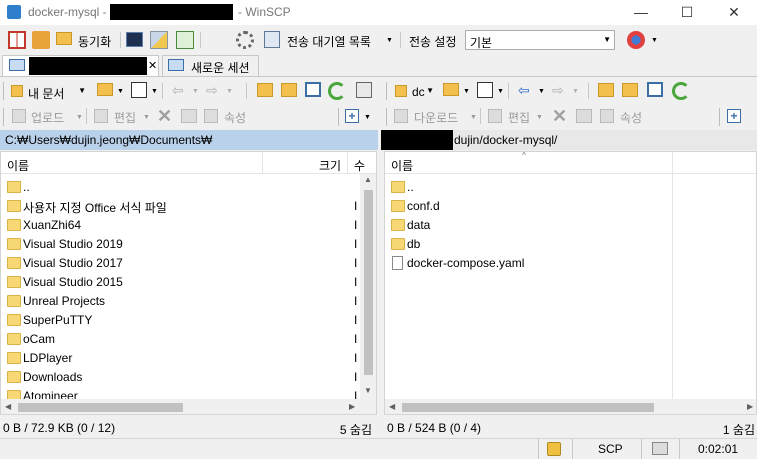 The image size is (757, 459). Describe the element at coordinates (569, 140) in the screenshot. I see `right-path-bar: dujin/docker-mysql/` at that location.